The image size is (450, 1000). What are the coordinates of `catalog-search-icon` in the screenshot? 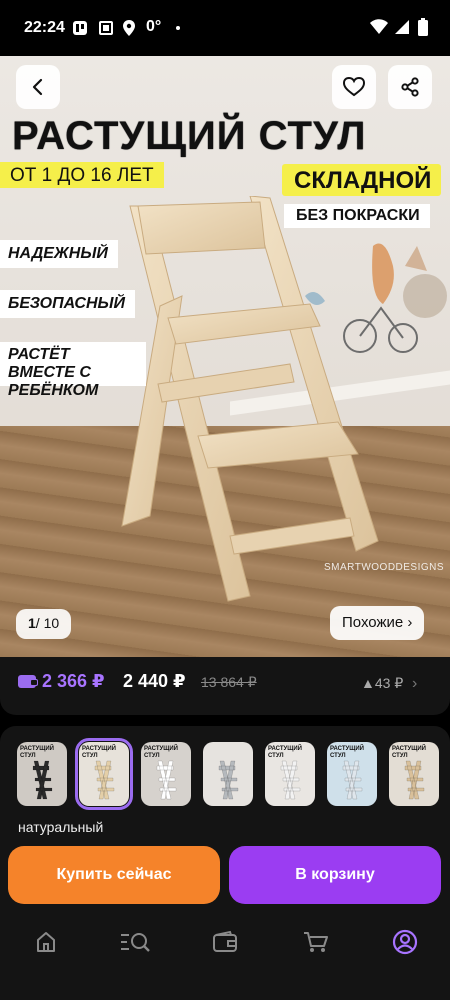 It's located at (135, 942).